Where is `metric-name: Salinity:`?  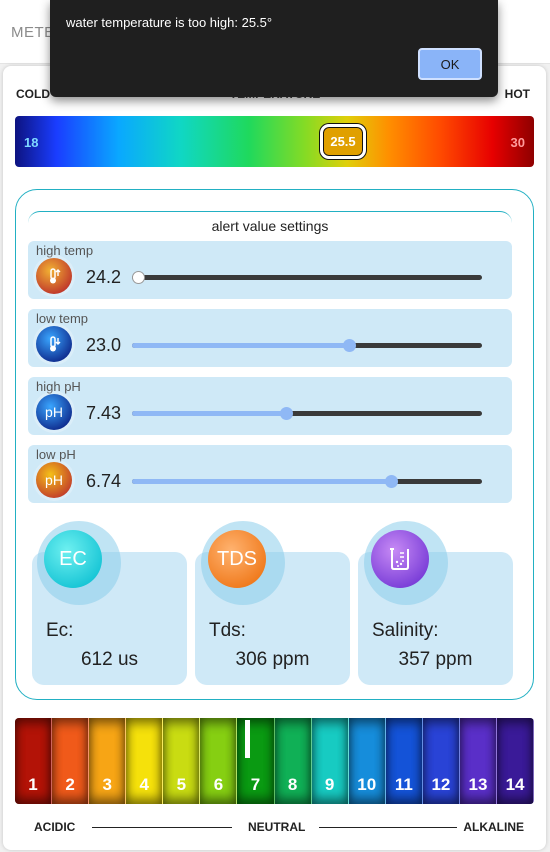 metric-name: Salinity: is located at coordinates (405, 630).